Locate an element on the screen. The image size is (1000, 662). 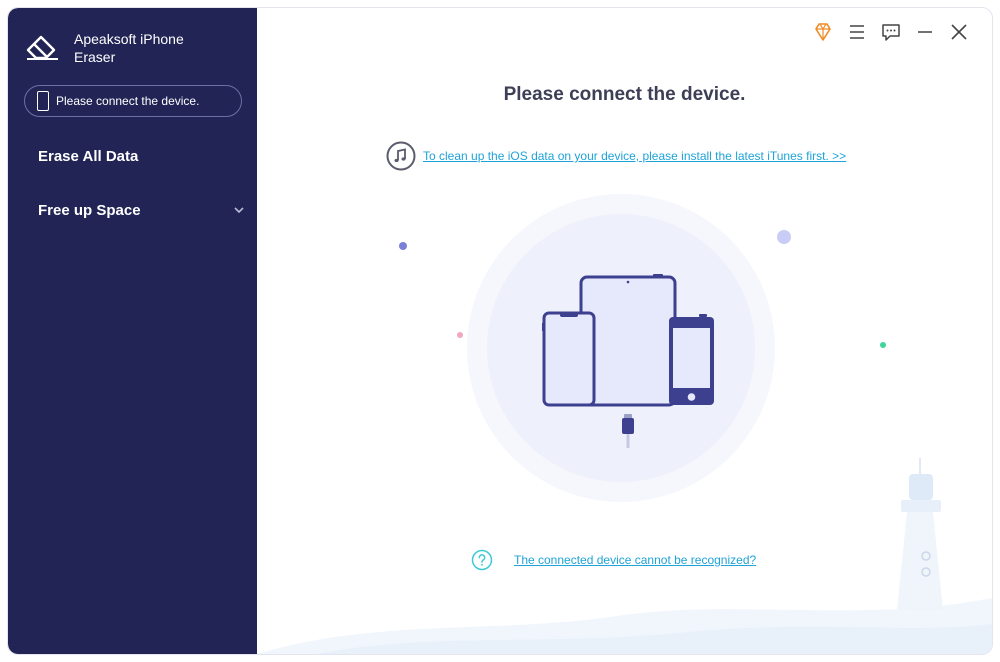
close-icon is located at coordinates (959, 32).